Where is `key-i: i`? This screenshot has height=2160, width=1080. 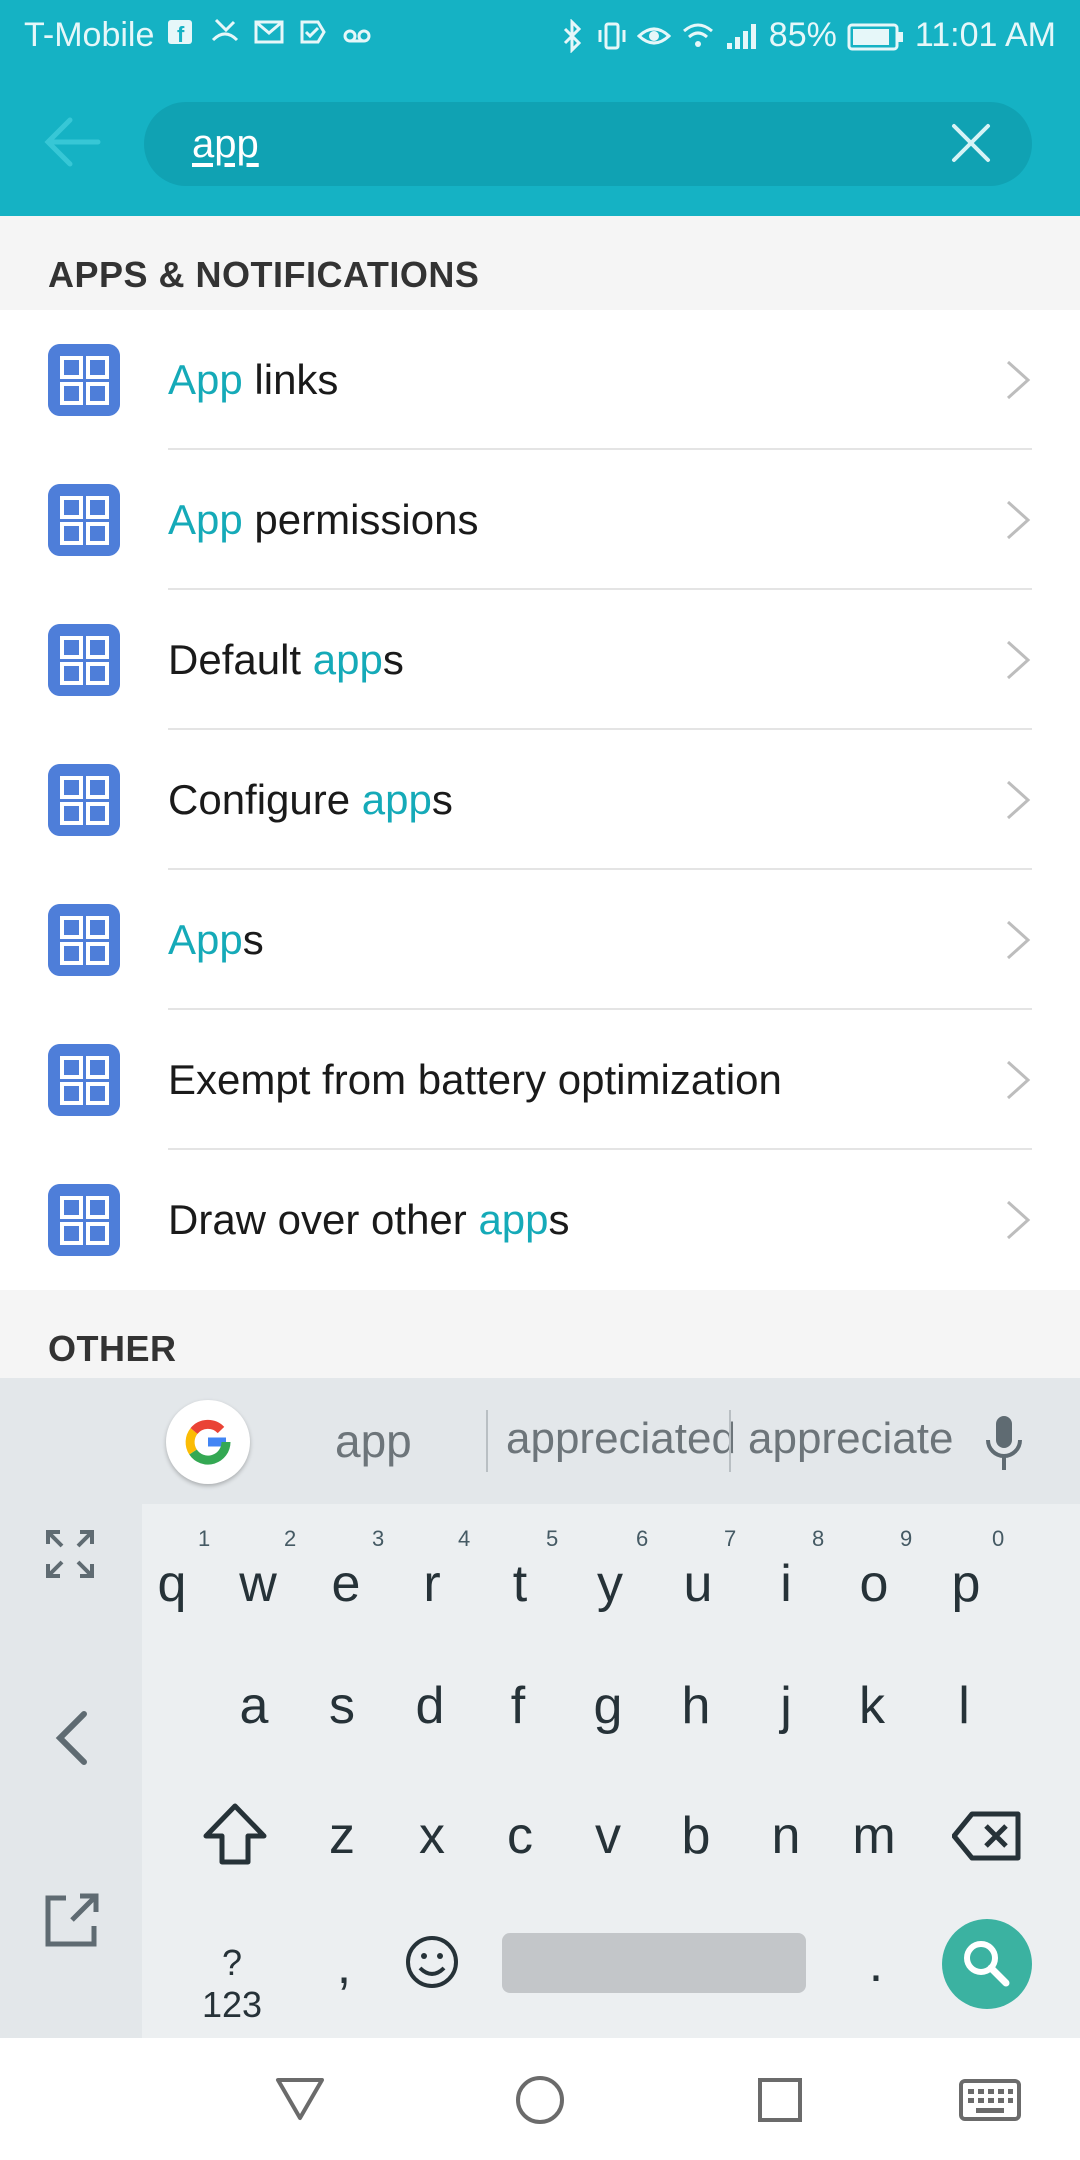
key-i: i is located at coordinates (786, 1584).